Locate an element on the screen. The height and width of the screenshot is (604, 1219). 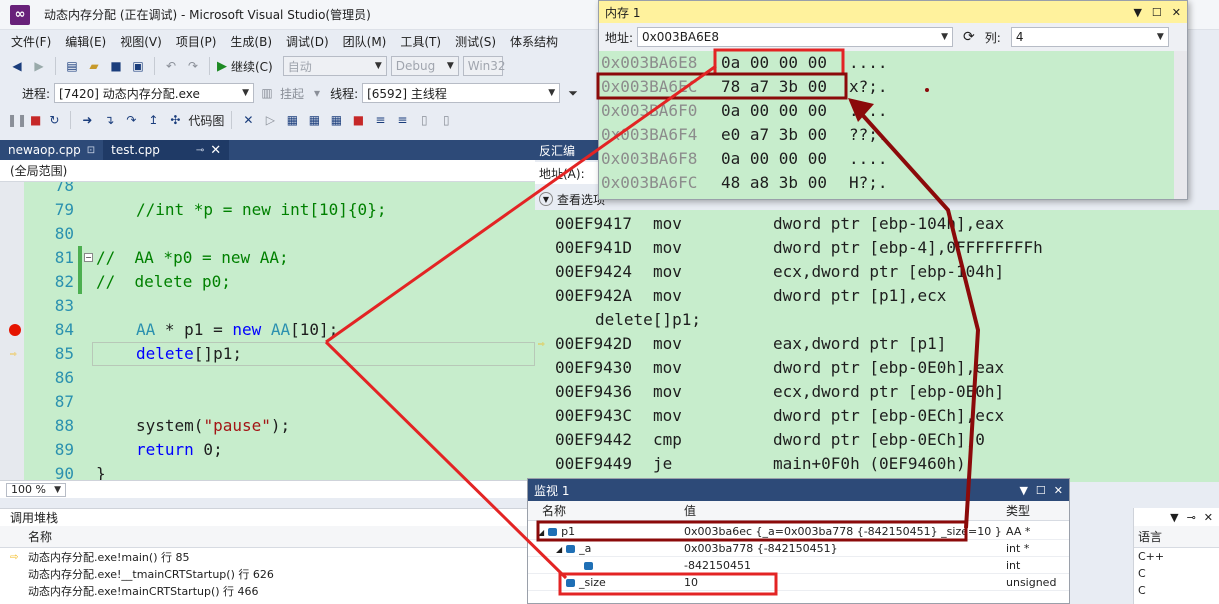
menu-file: 文件(F) is located at coordinates (31, 41).